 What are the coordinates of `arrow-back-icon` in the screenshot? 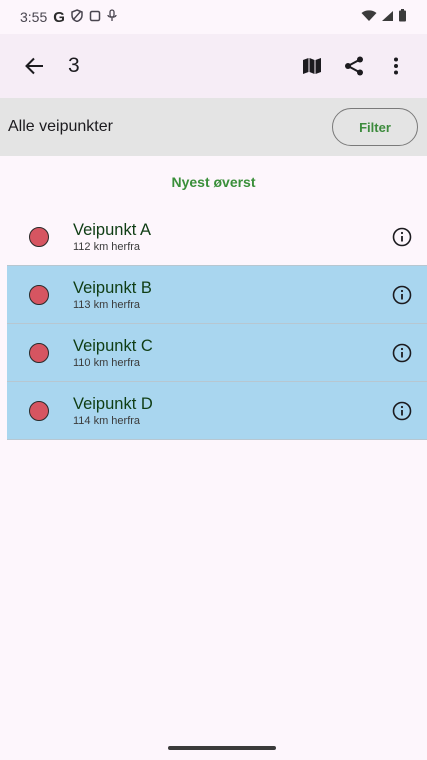 It's located at (34, 66).